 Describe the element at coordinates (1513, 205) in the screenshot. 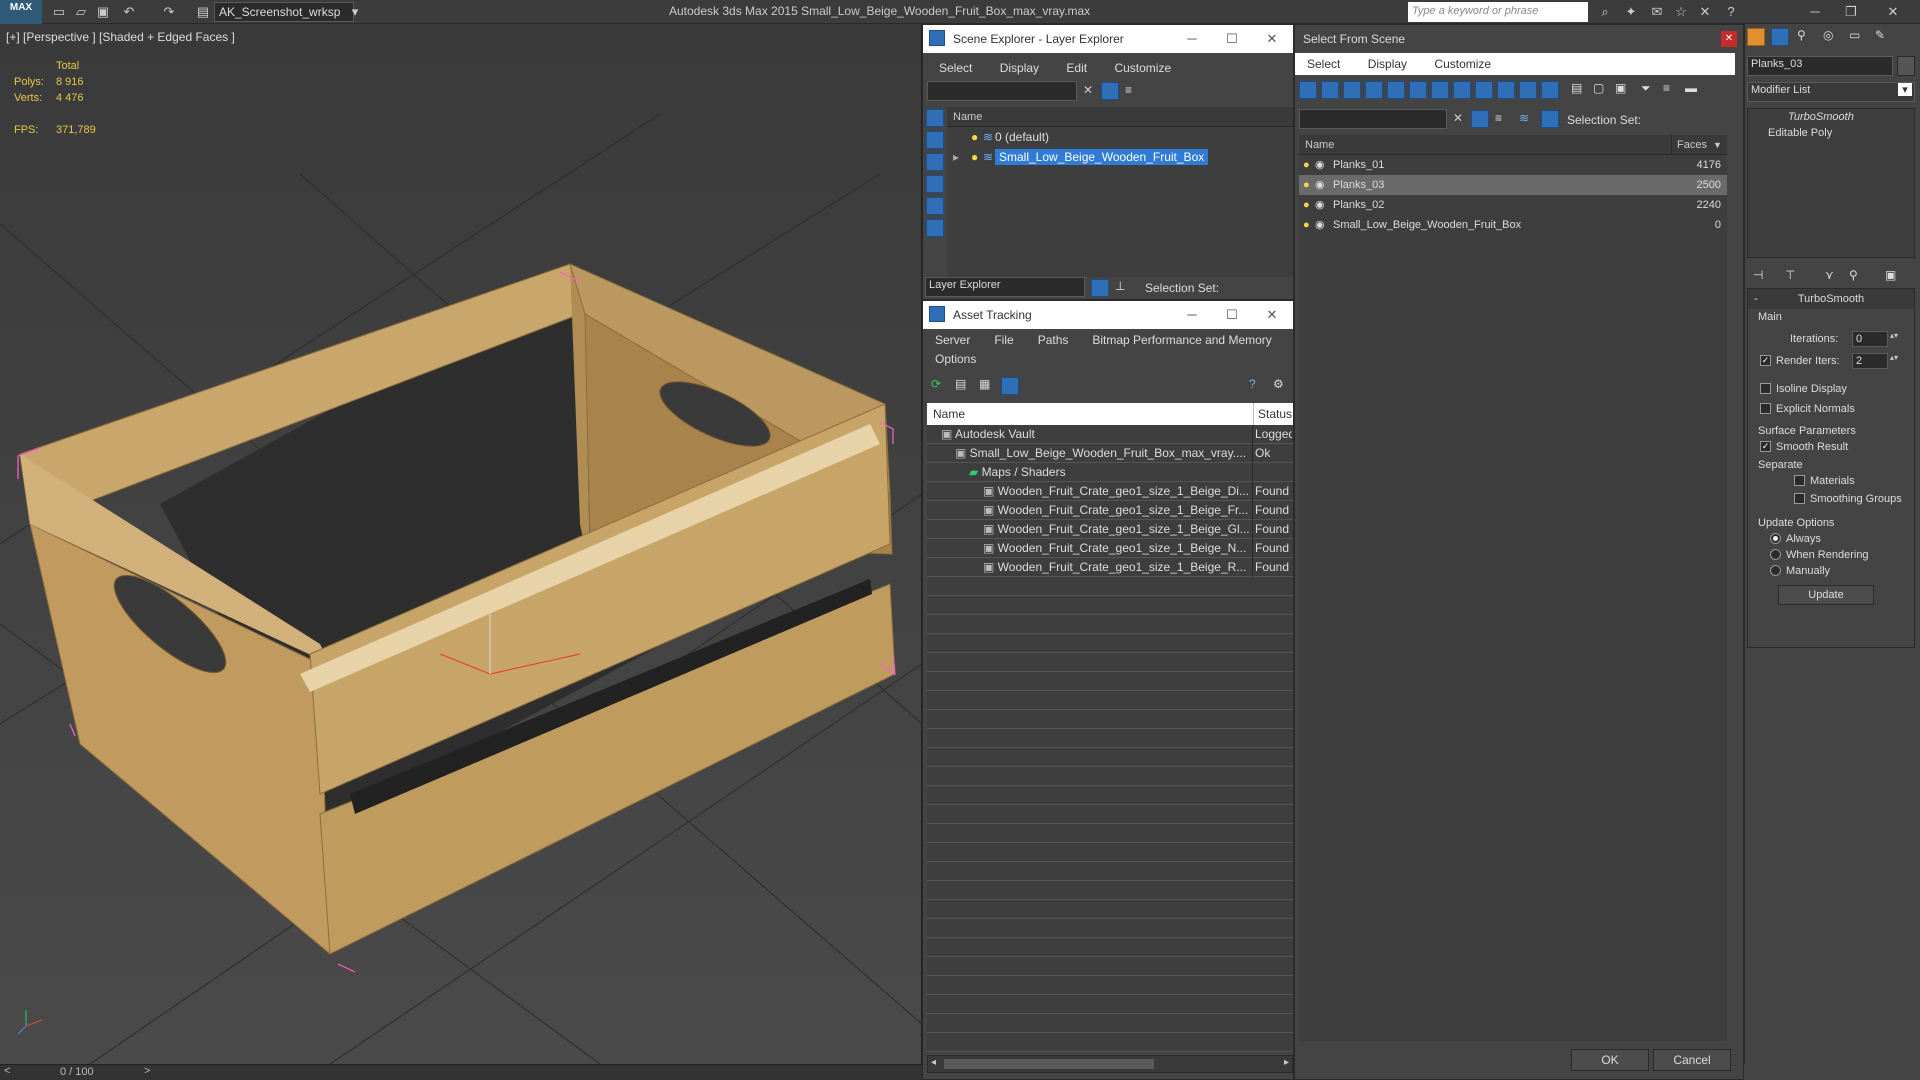

I see `object-row: ● ◉ Planks_02 2240` at that location.